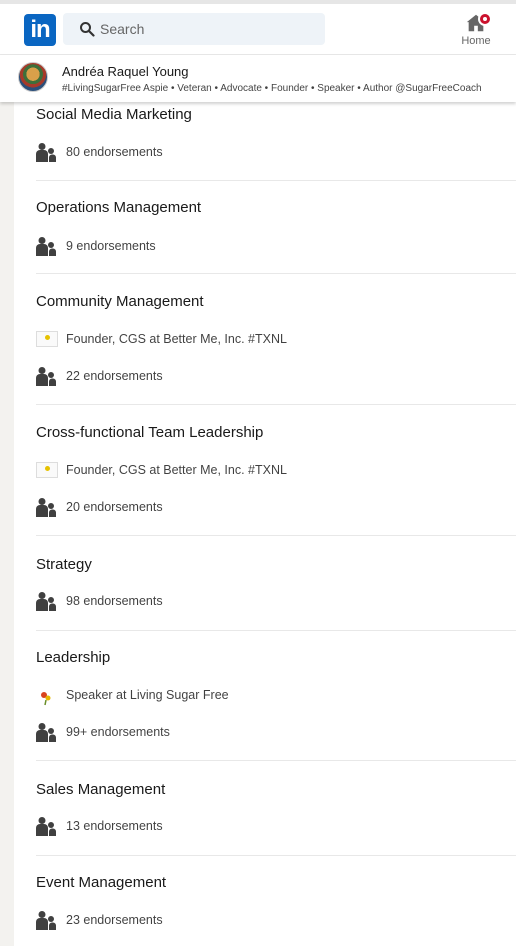 The image size is (516, 946). What do you see at coordinates (114, 152) in the screenshot?
I see `endorsement-count: 80 endorsements` at bounding box center [114, 152].